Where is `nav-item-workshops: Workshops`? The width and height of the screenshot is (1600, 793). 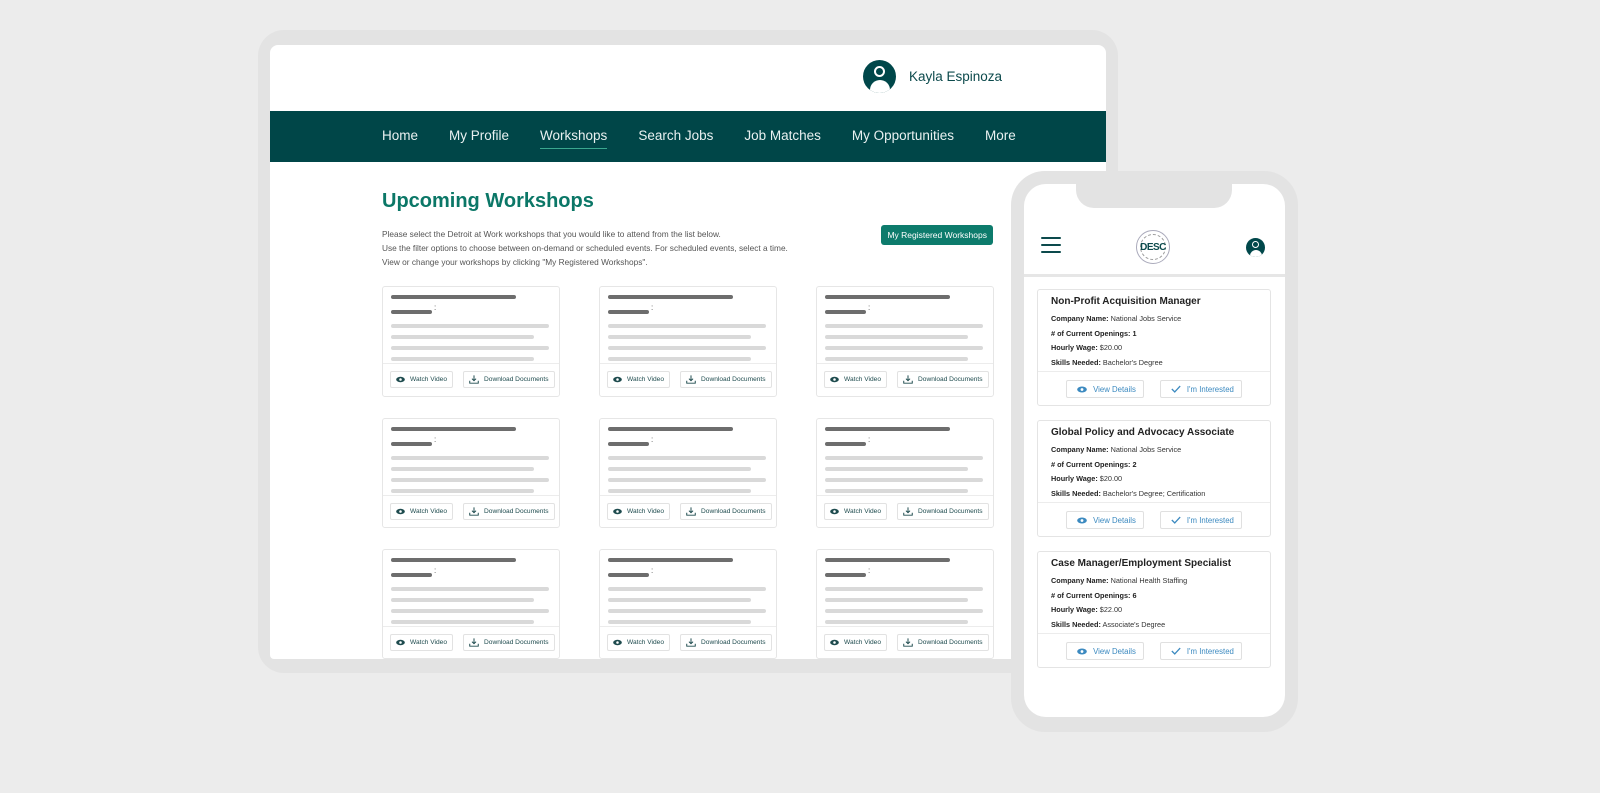 nav-item-workshops: Workshops is located at coordinates (574, 138).